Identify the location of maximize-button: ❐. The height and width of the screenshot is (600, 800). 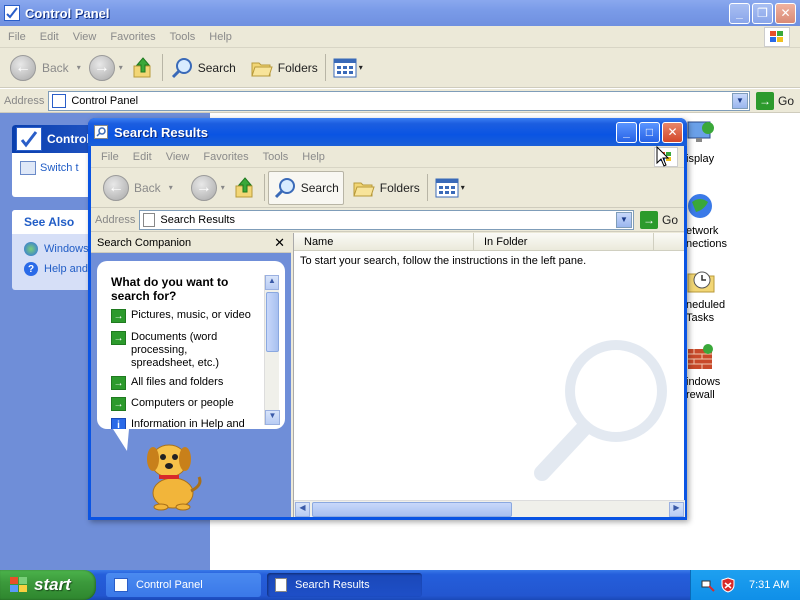
(762, 13).